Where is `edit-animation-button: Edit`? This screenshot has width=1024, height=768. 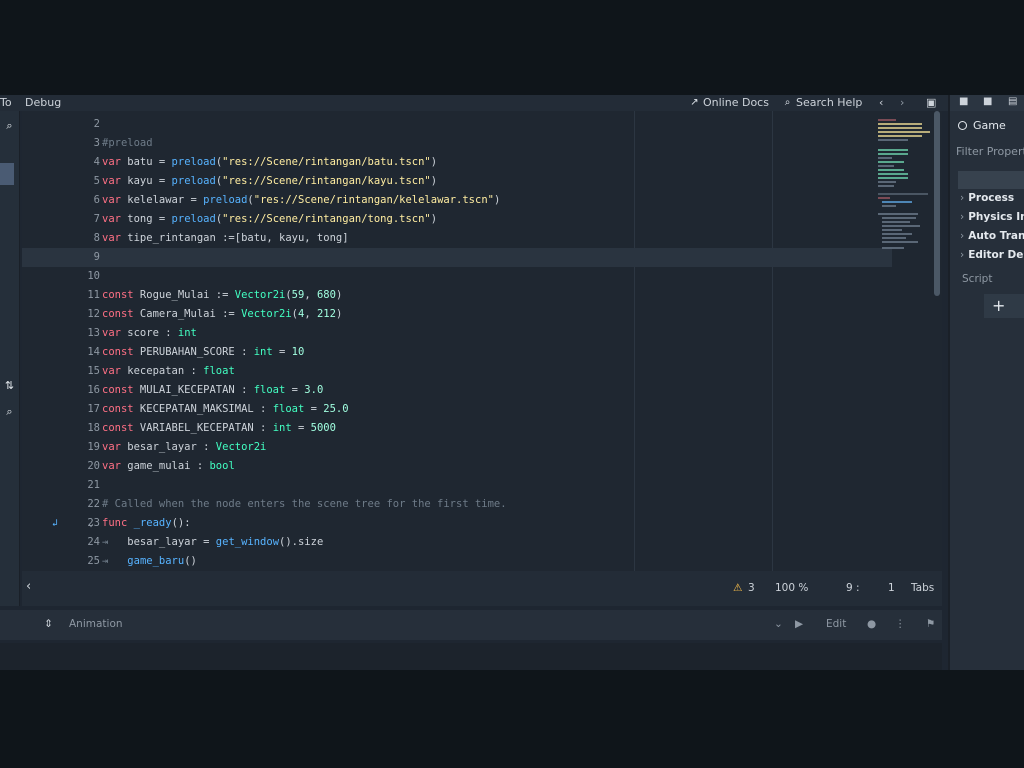 edit-animation-button: Edit is located at coordinates (836, 624).